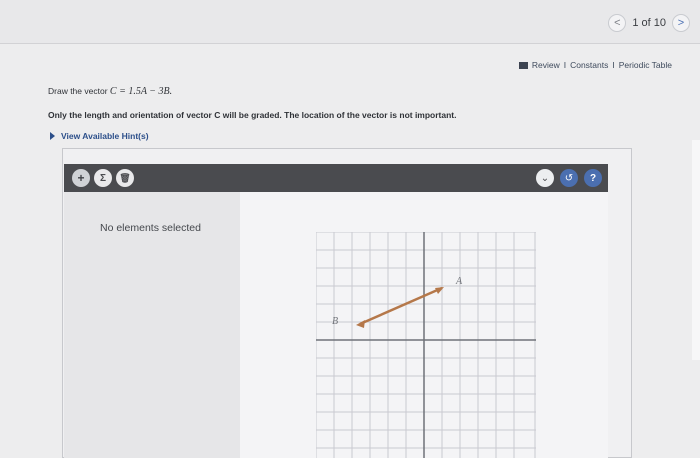 Image resolution: width=700 pixels, height=458 pixels. What do you see at coordinates (105, 136) in the screenshot?
I see `hints-label: View Available Hint(s)` at bounding box center [105, 136].